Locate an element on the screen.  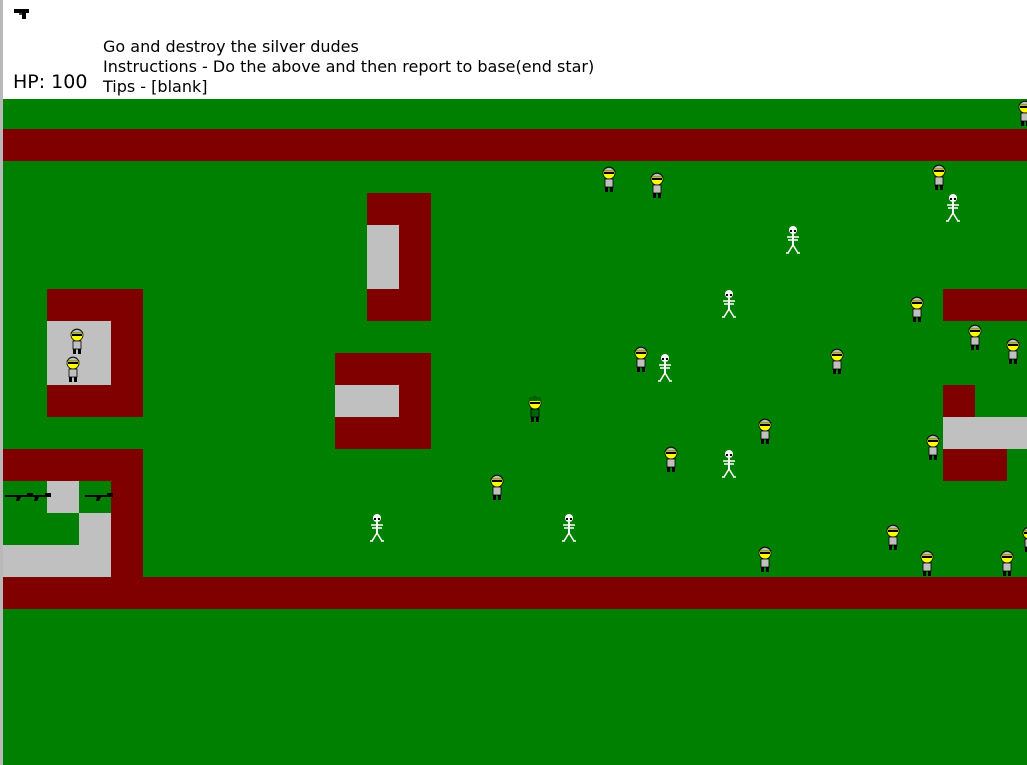
wall-top is located at coordinates (515, 145).